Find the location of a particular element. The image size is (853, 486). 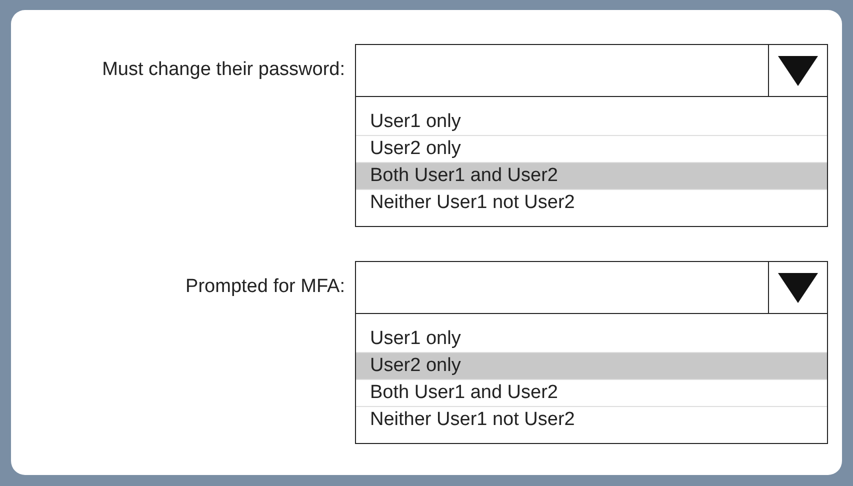

dropdown-option: User1 only is located at coordinates (591, 122).